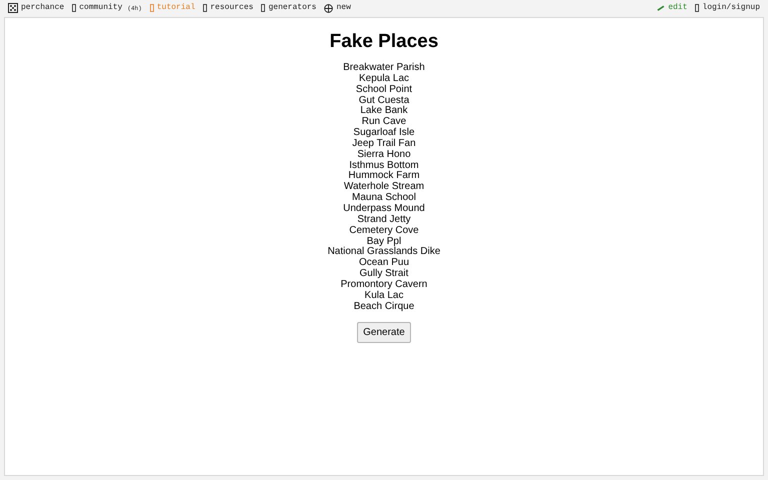 The width and height of the screenshot is (768, 480). What do you see at coordinates (384, 79) in the screenshot?
I see `place-name: Kepula Lac` at bounding box center [384, 79].